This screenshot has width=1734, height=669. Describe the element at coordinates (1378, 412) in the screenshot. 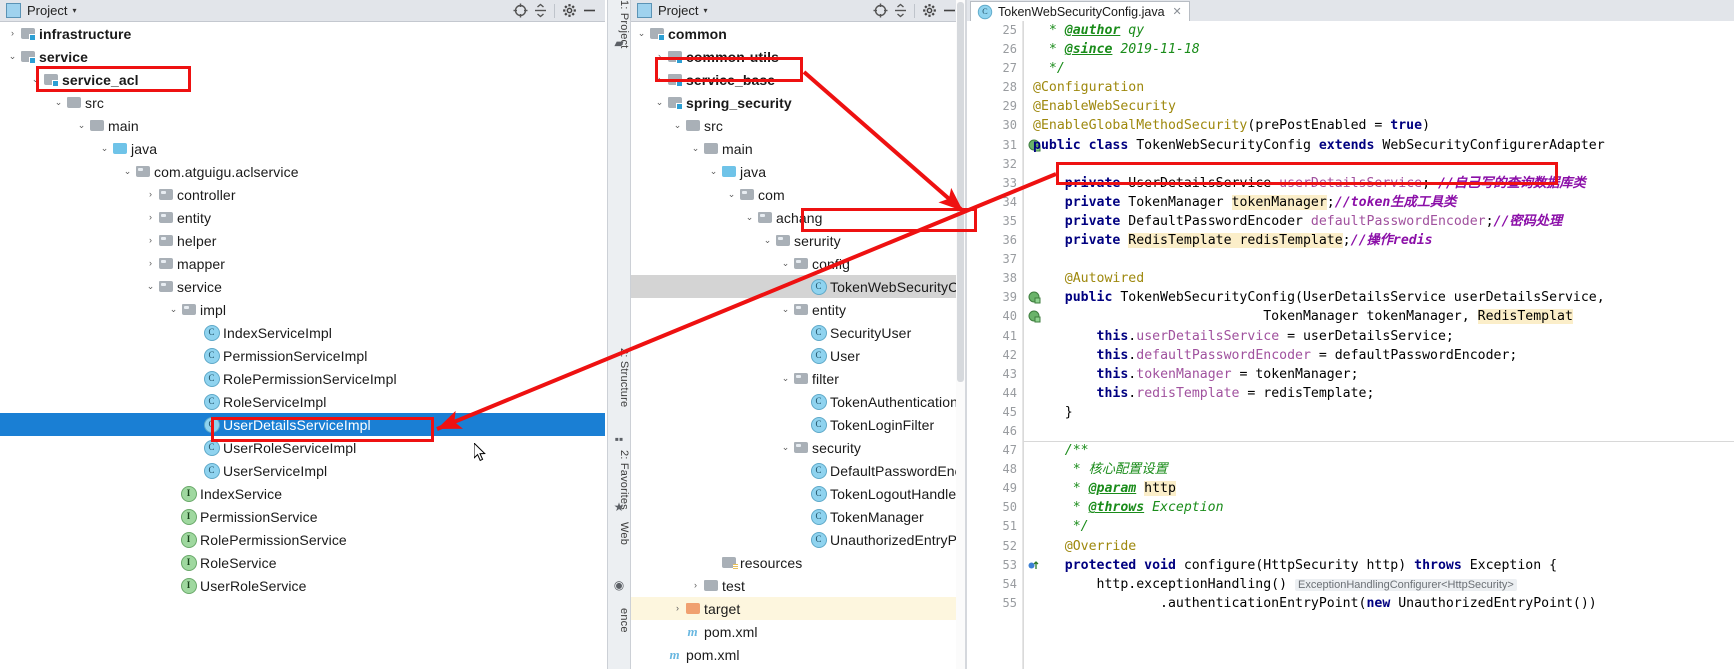

I see `code-line: }` at that location.